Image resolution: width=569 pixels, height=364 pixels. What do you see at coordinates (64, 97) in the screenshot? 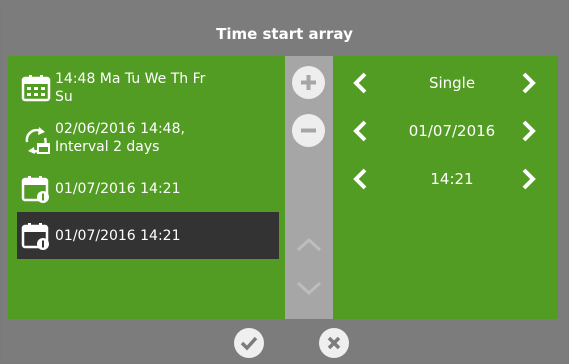
I see `item-line2: Su` at bounding box center [64, 97].